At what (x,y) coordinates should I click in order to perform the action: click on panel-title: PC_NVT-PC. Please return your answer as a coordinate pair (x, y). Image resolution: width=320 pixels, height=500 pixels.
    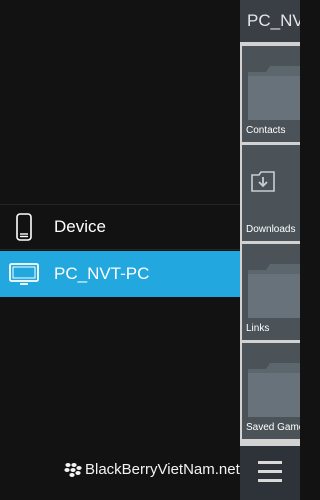
    Looking at the image, I should click on (270, 21).